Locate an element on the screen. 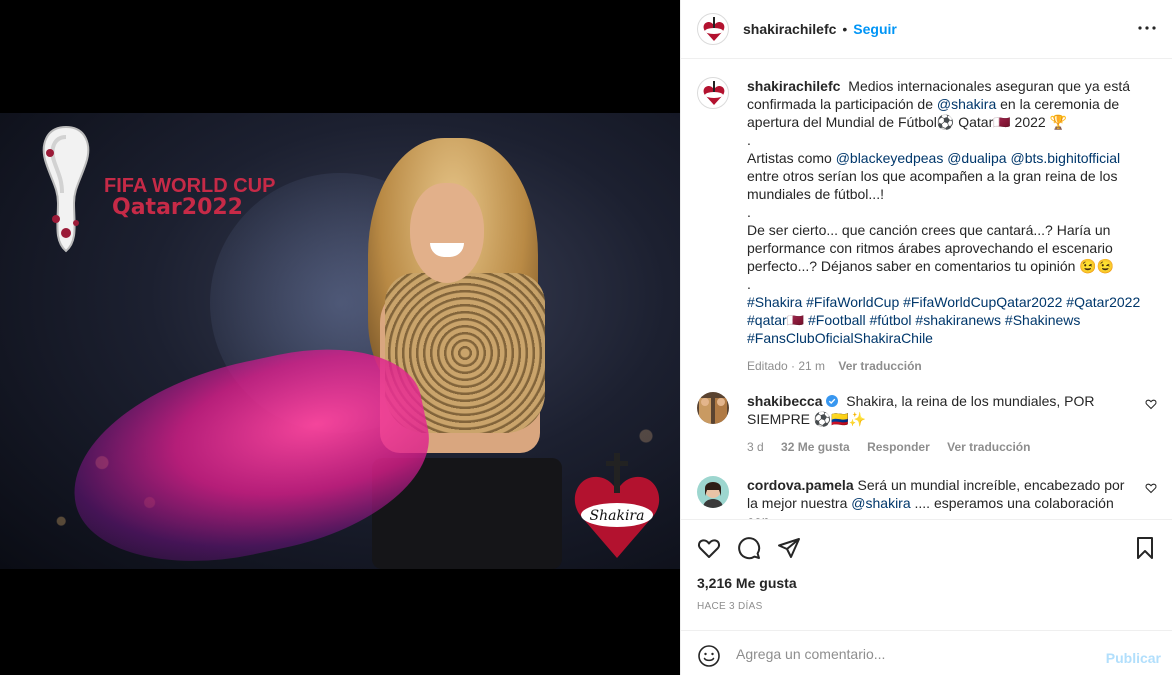 The image size is (1172, 675). caption-username: shakirachilefc is located at coordinates (793, 86).